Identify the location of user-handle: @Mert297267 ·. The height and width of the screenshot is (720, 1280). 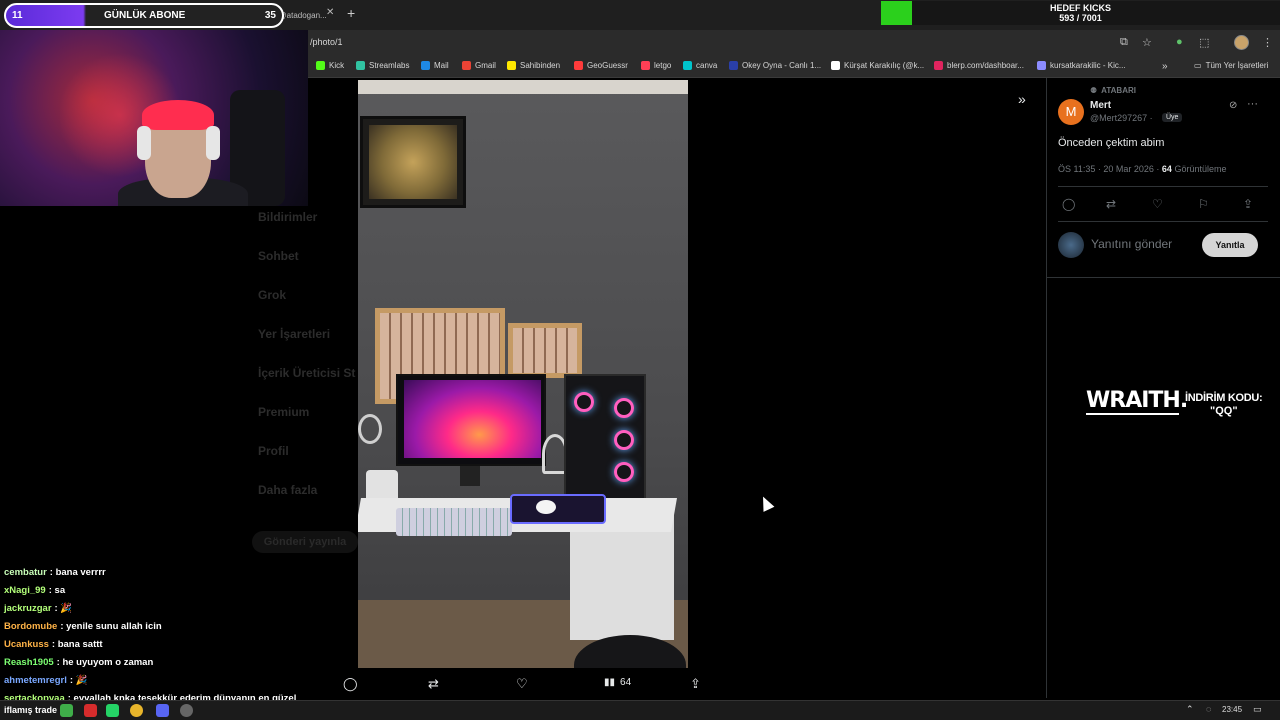
(1121, 118).